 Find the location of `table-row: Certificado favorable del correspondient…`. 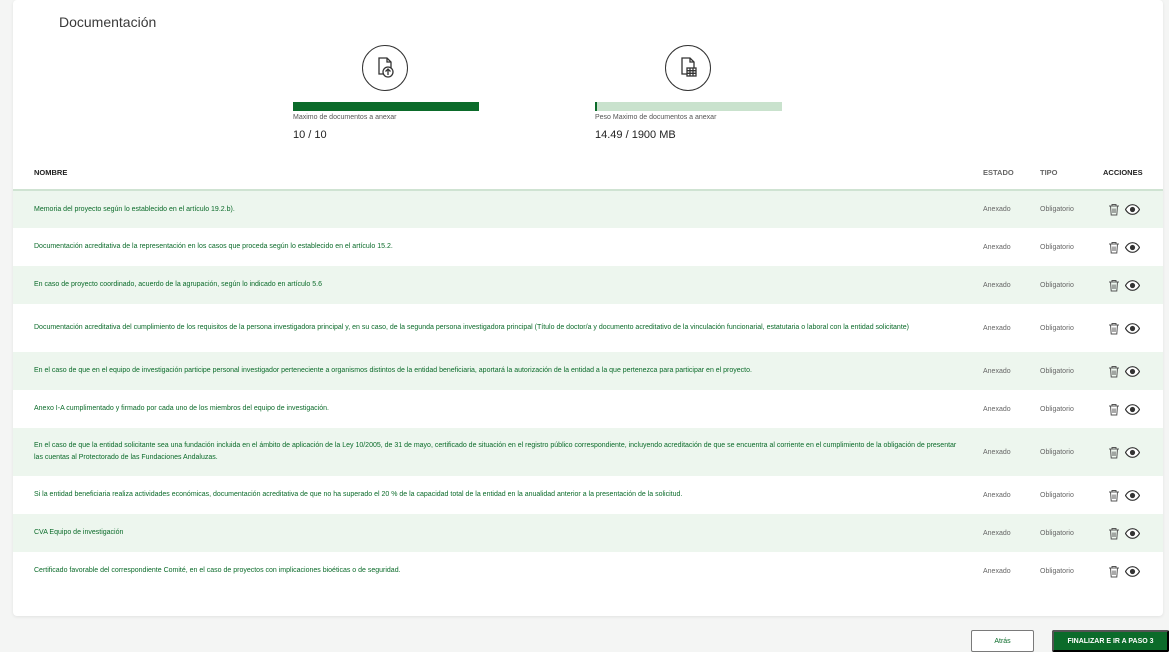

table-row: Certificado favorable del correspondient… is located at coordinates (588, 571).